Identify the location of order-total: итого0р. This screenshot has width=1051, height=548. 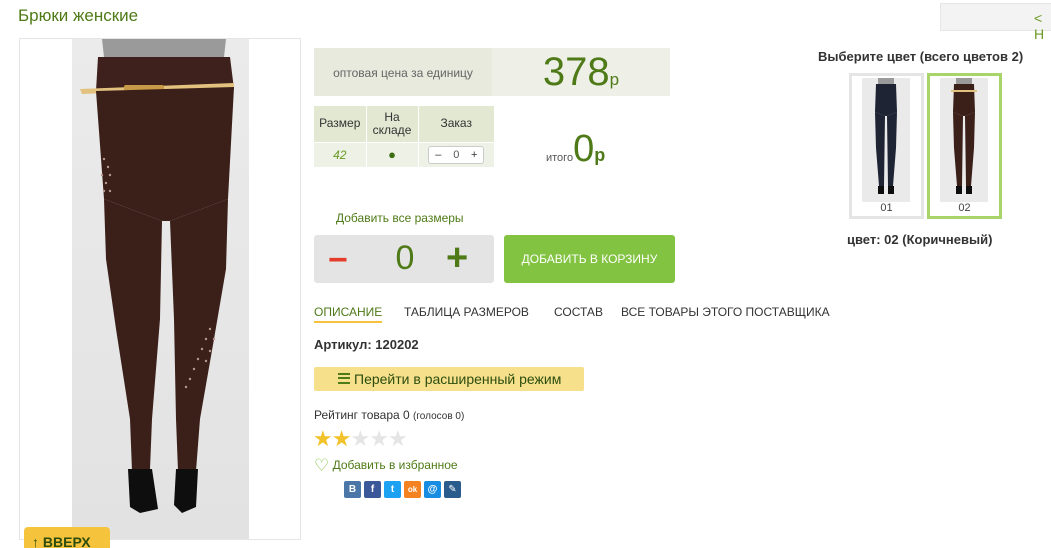
(575, 149).